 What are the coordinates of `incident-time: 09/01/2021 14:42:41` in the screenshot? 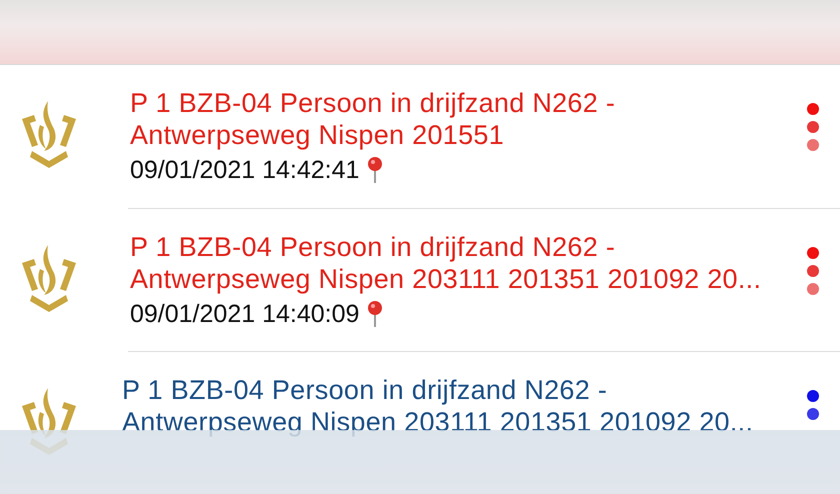 It's located at (245, 170).